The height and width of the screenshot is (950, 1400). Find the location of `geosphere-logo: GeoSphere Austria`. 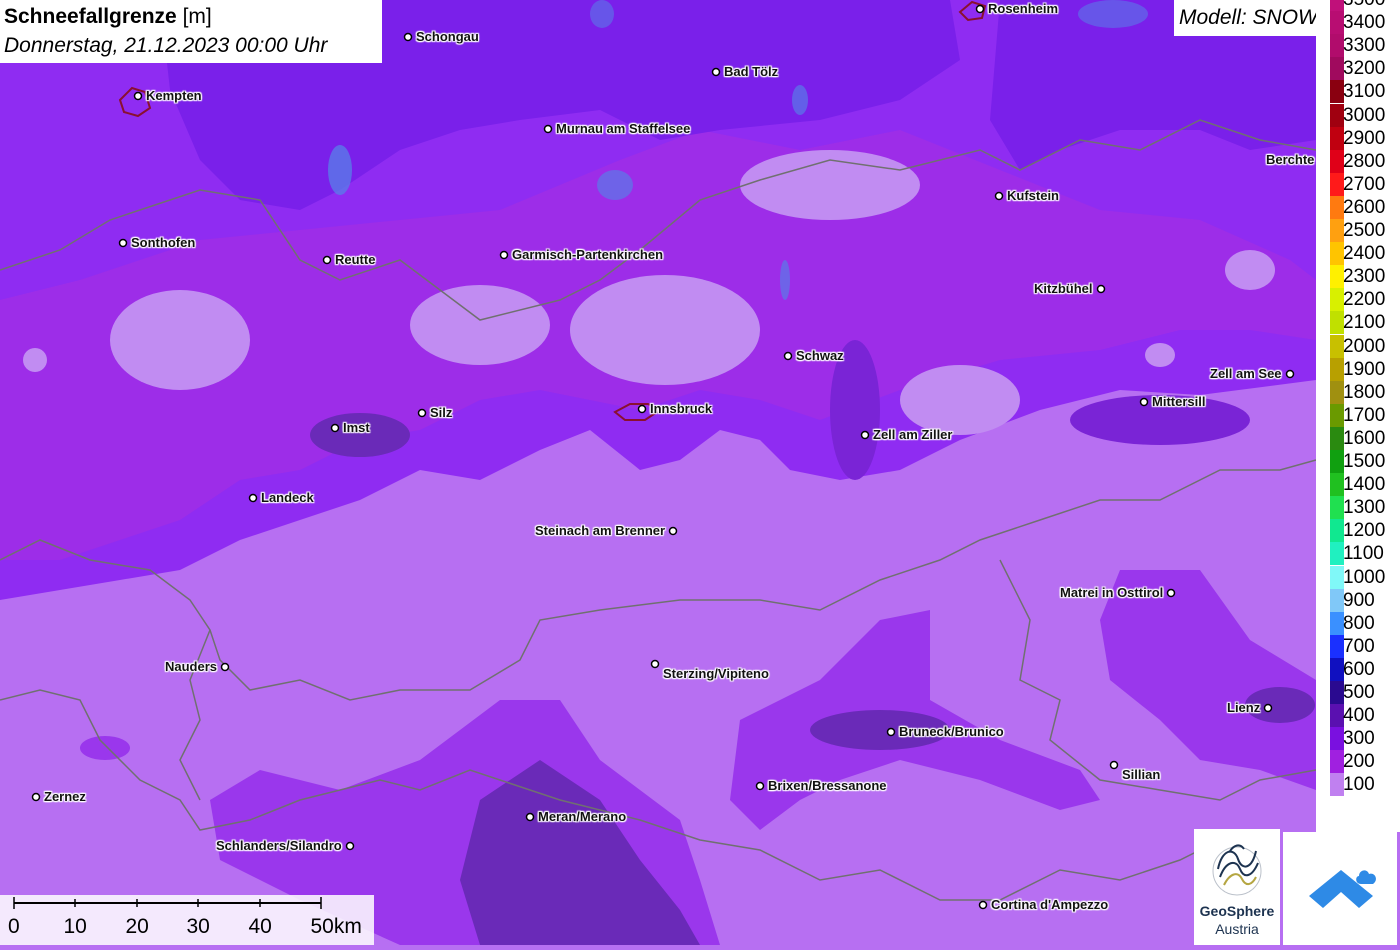

geosphere-logo: GeoSphere Austria is located at coordinates (1237, 887).